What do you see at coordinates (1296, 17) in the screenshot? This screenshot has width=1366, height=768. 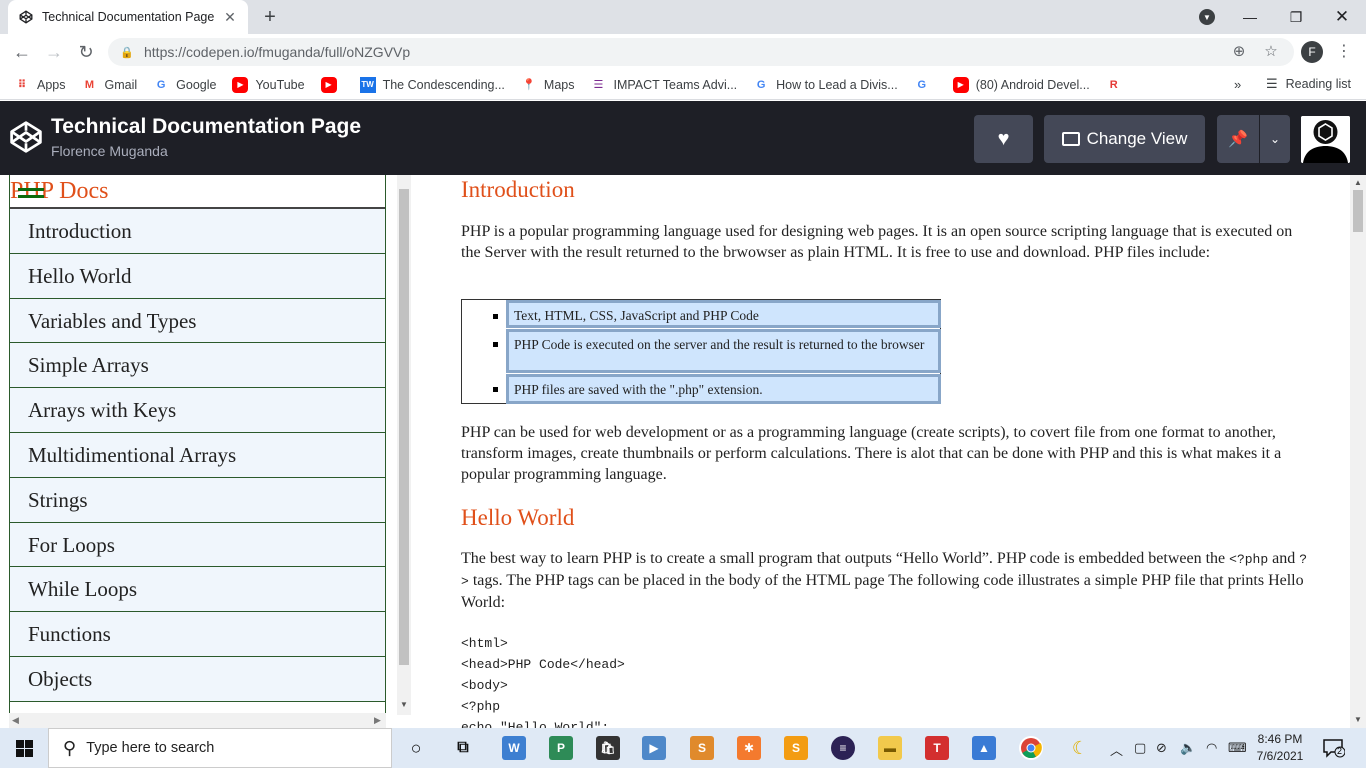 I see `restore-button: ❐` at bounding box center [1296, 17].